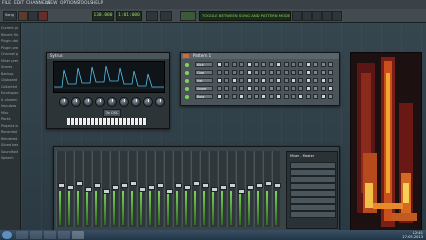 The height and width of the screenshot is (240, 426). What do you see at coordinates (9, 113) in the screenshot?
I see `browser-item: Misc` at bounding box center [9, 113].